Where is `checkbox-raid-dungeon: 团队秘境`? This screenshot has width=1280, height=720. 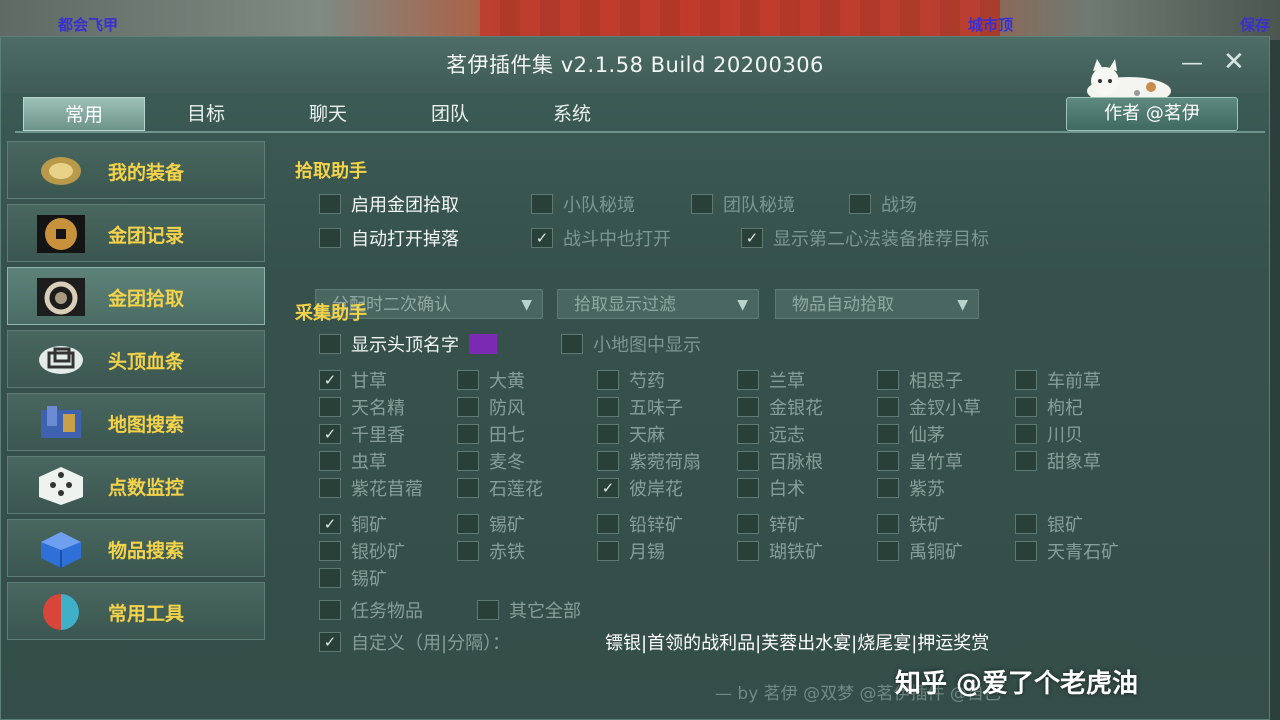 checkbox-raid-dungeon: 团队秘境 is located at coordinates (743, 204).